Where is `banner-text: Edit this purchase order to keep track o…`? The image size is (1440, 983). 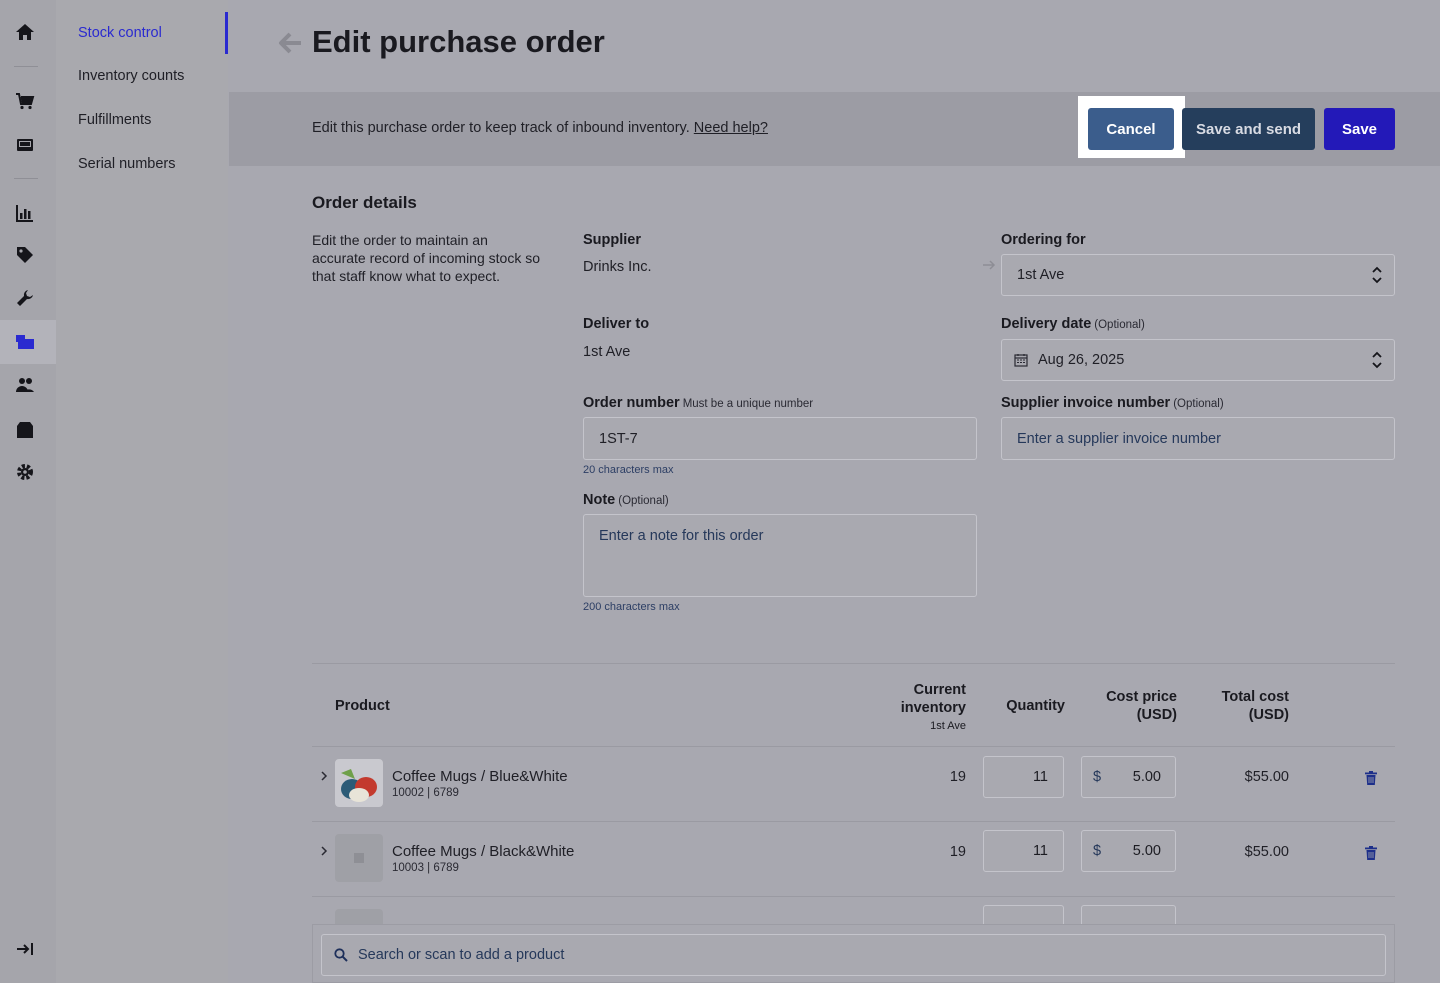 banner-text: Edit this purchase order to keep track o… is located at coordinates (540, 128).